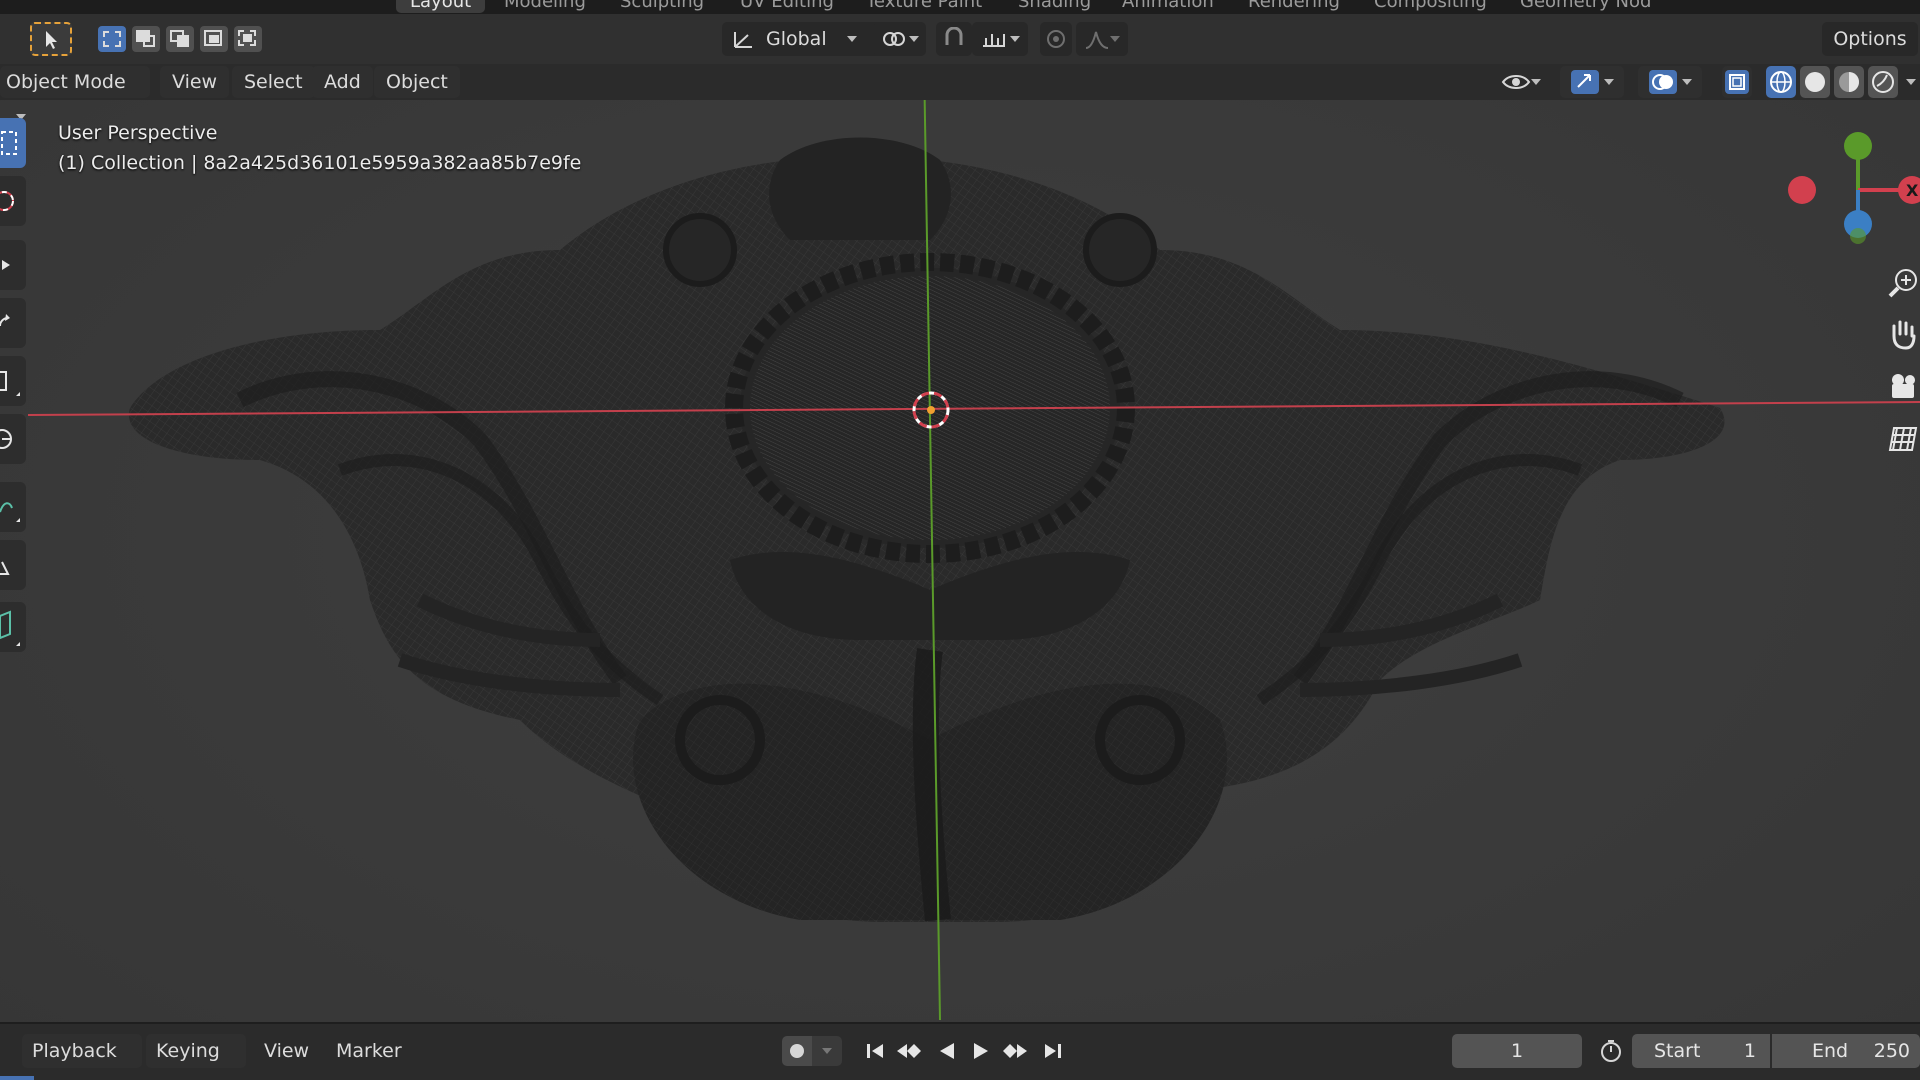 Image resolution: width=1920 pixels, height=1080 pixels. Describe the element at coordinates (1585, 6) in the screenshot. I see `tab-geometry-nodes: Geometry Nod` at that location.